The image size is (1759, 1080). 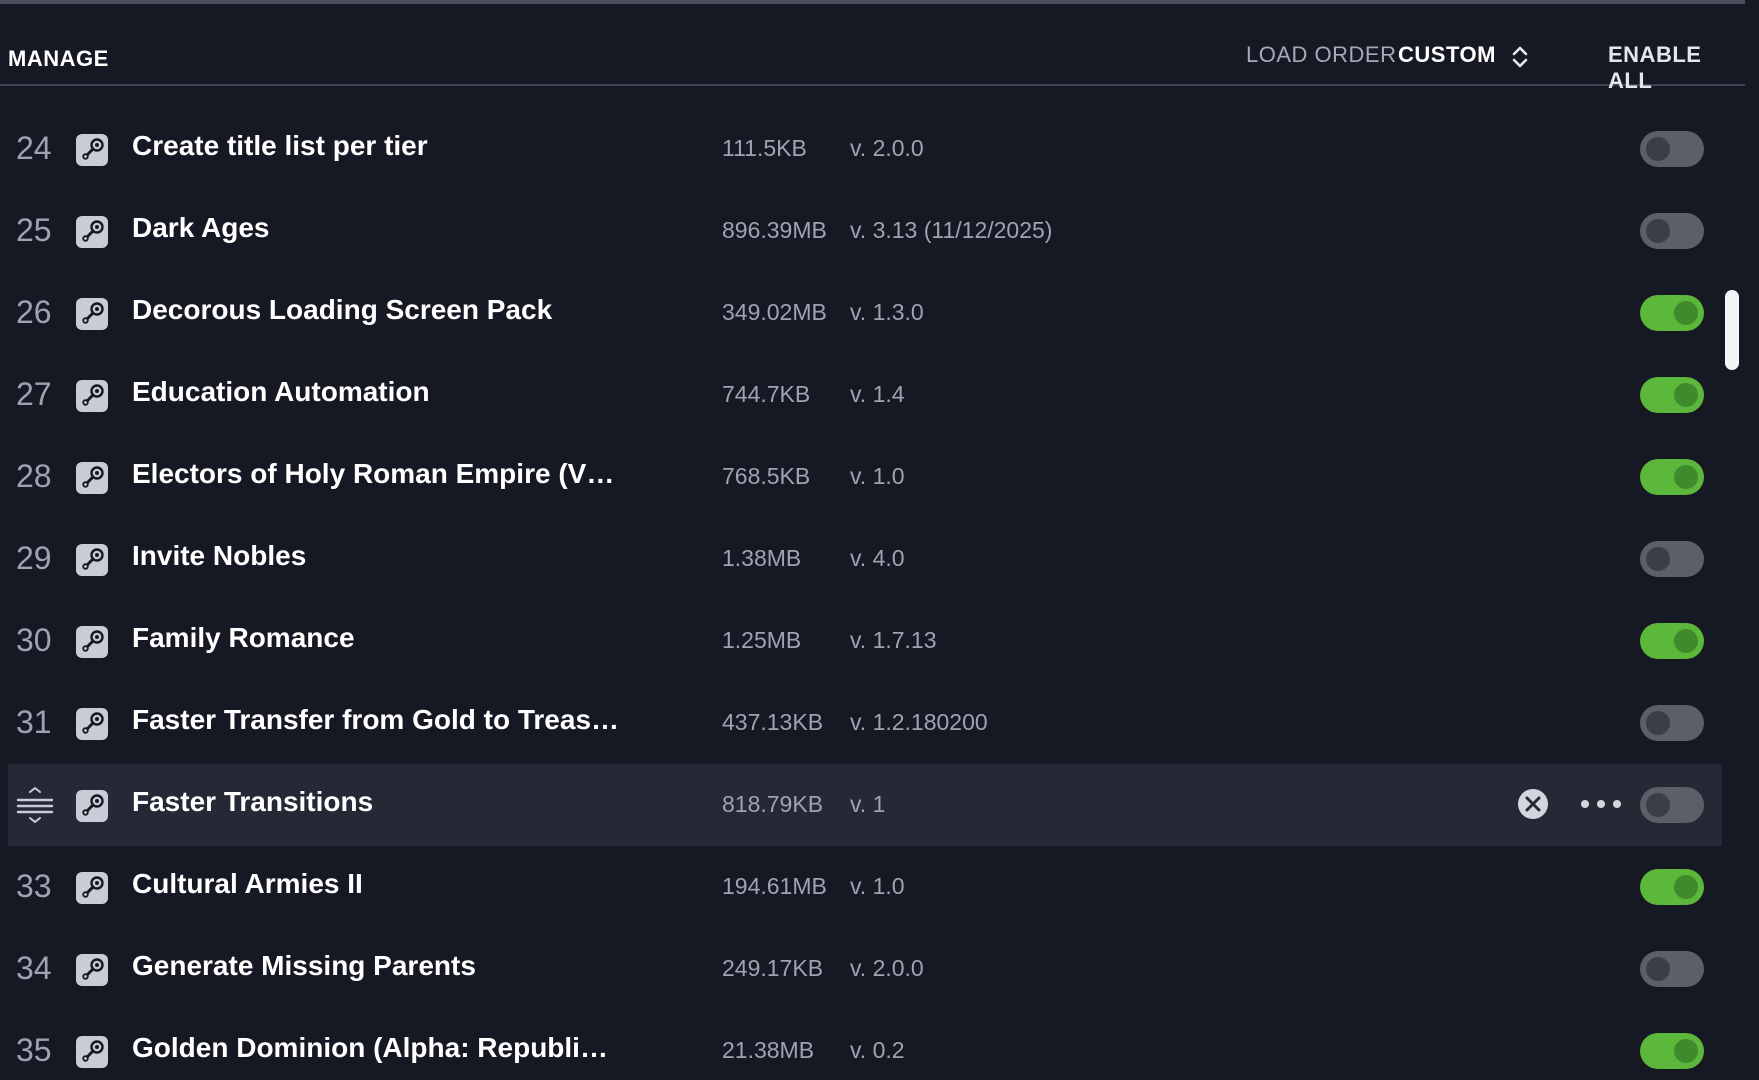 What do you see at coordinates (1732, 330) in the screenshot?
I see `scrollbar-thumb` at bounding box center [1732, 330].